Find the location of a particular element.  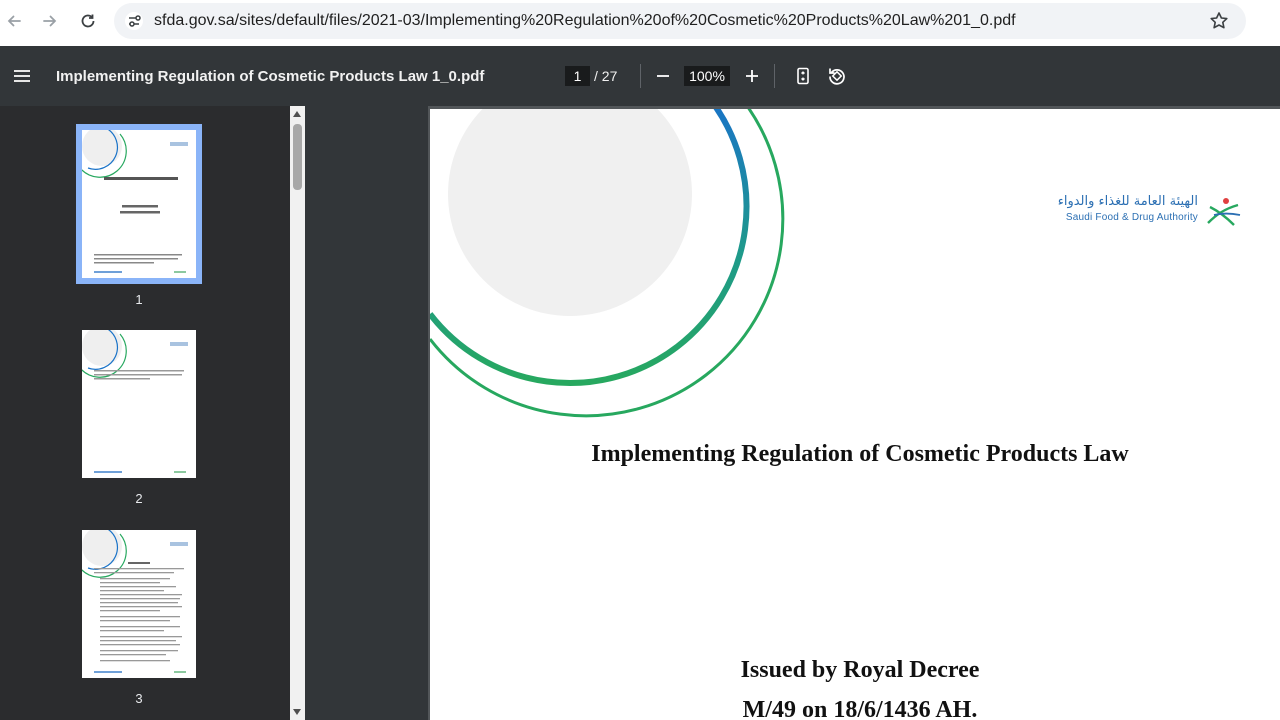

forward-button is located at coordinates (50, 21).